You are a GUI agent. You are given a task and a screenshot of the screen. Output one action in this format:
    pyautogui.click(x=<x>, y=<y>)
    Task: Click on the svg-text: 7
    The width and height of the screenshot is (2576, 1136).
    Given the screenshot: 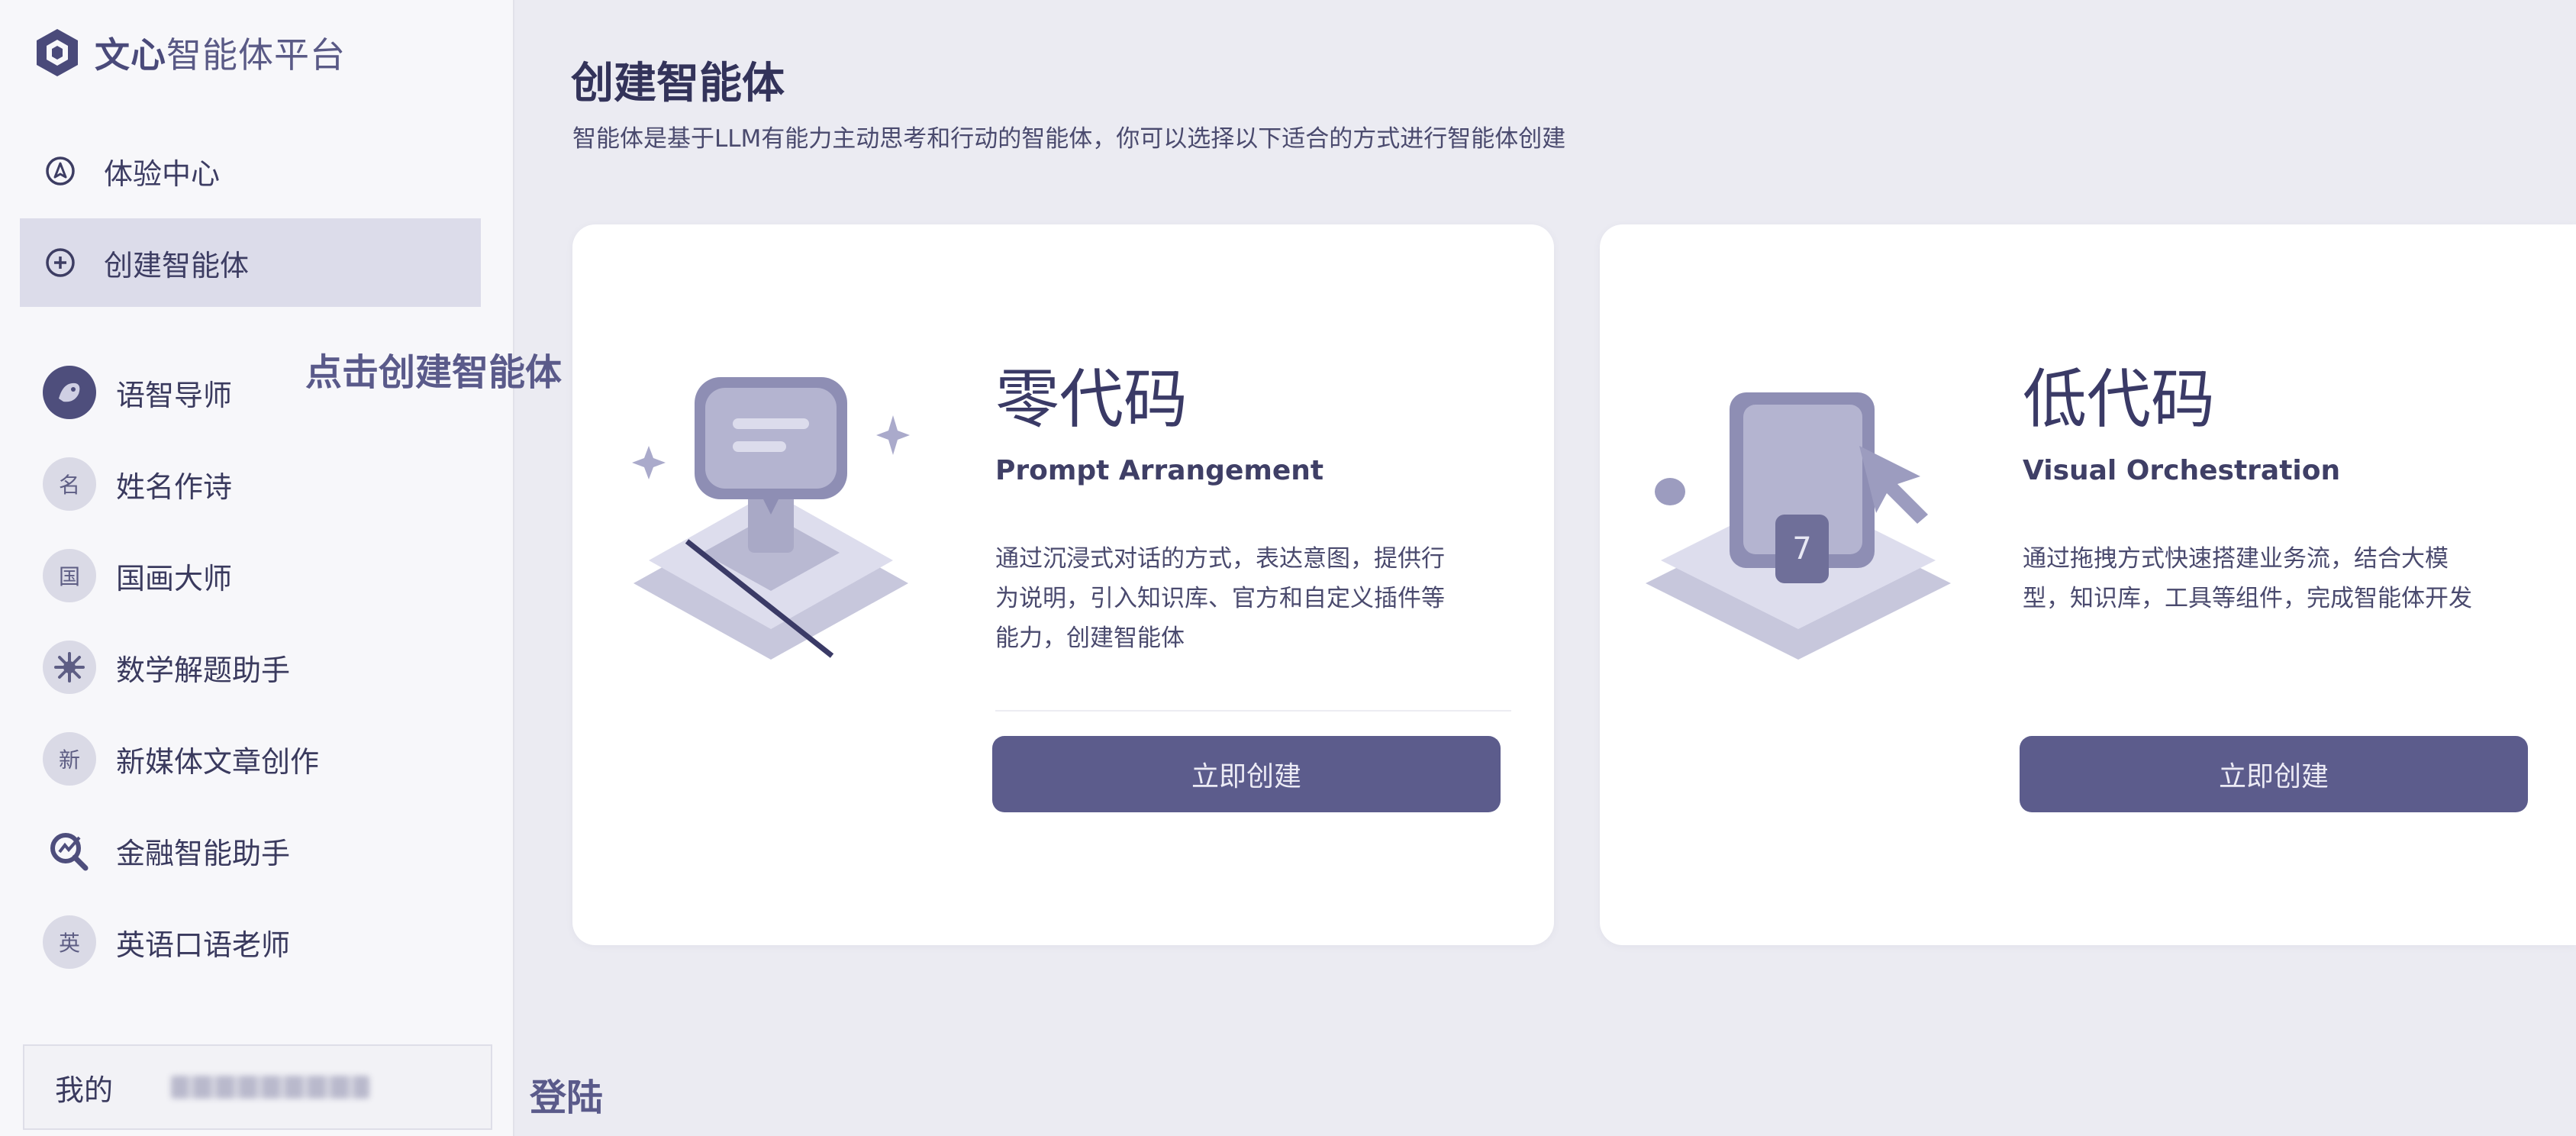 What is the action you would take?
    pyautogui.click(x=1802, y=548)
    